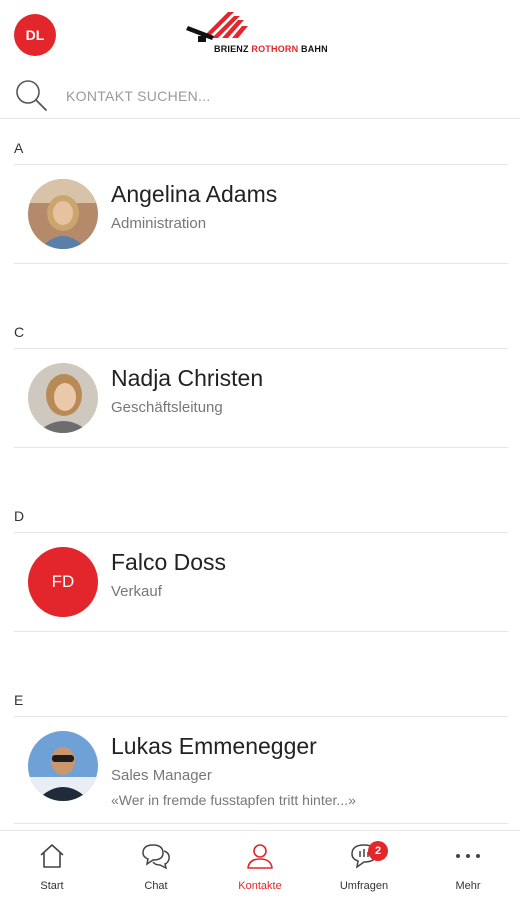 The height and width of the screenshot is (901, 520). Describe the element at coordinates (156, 857) in the screenshot. I see `chat-icon` at that location.